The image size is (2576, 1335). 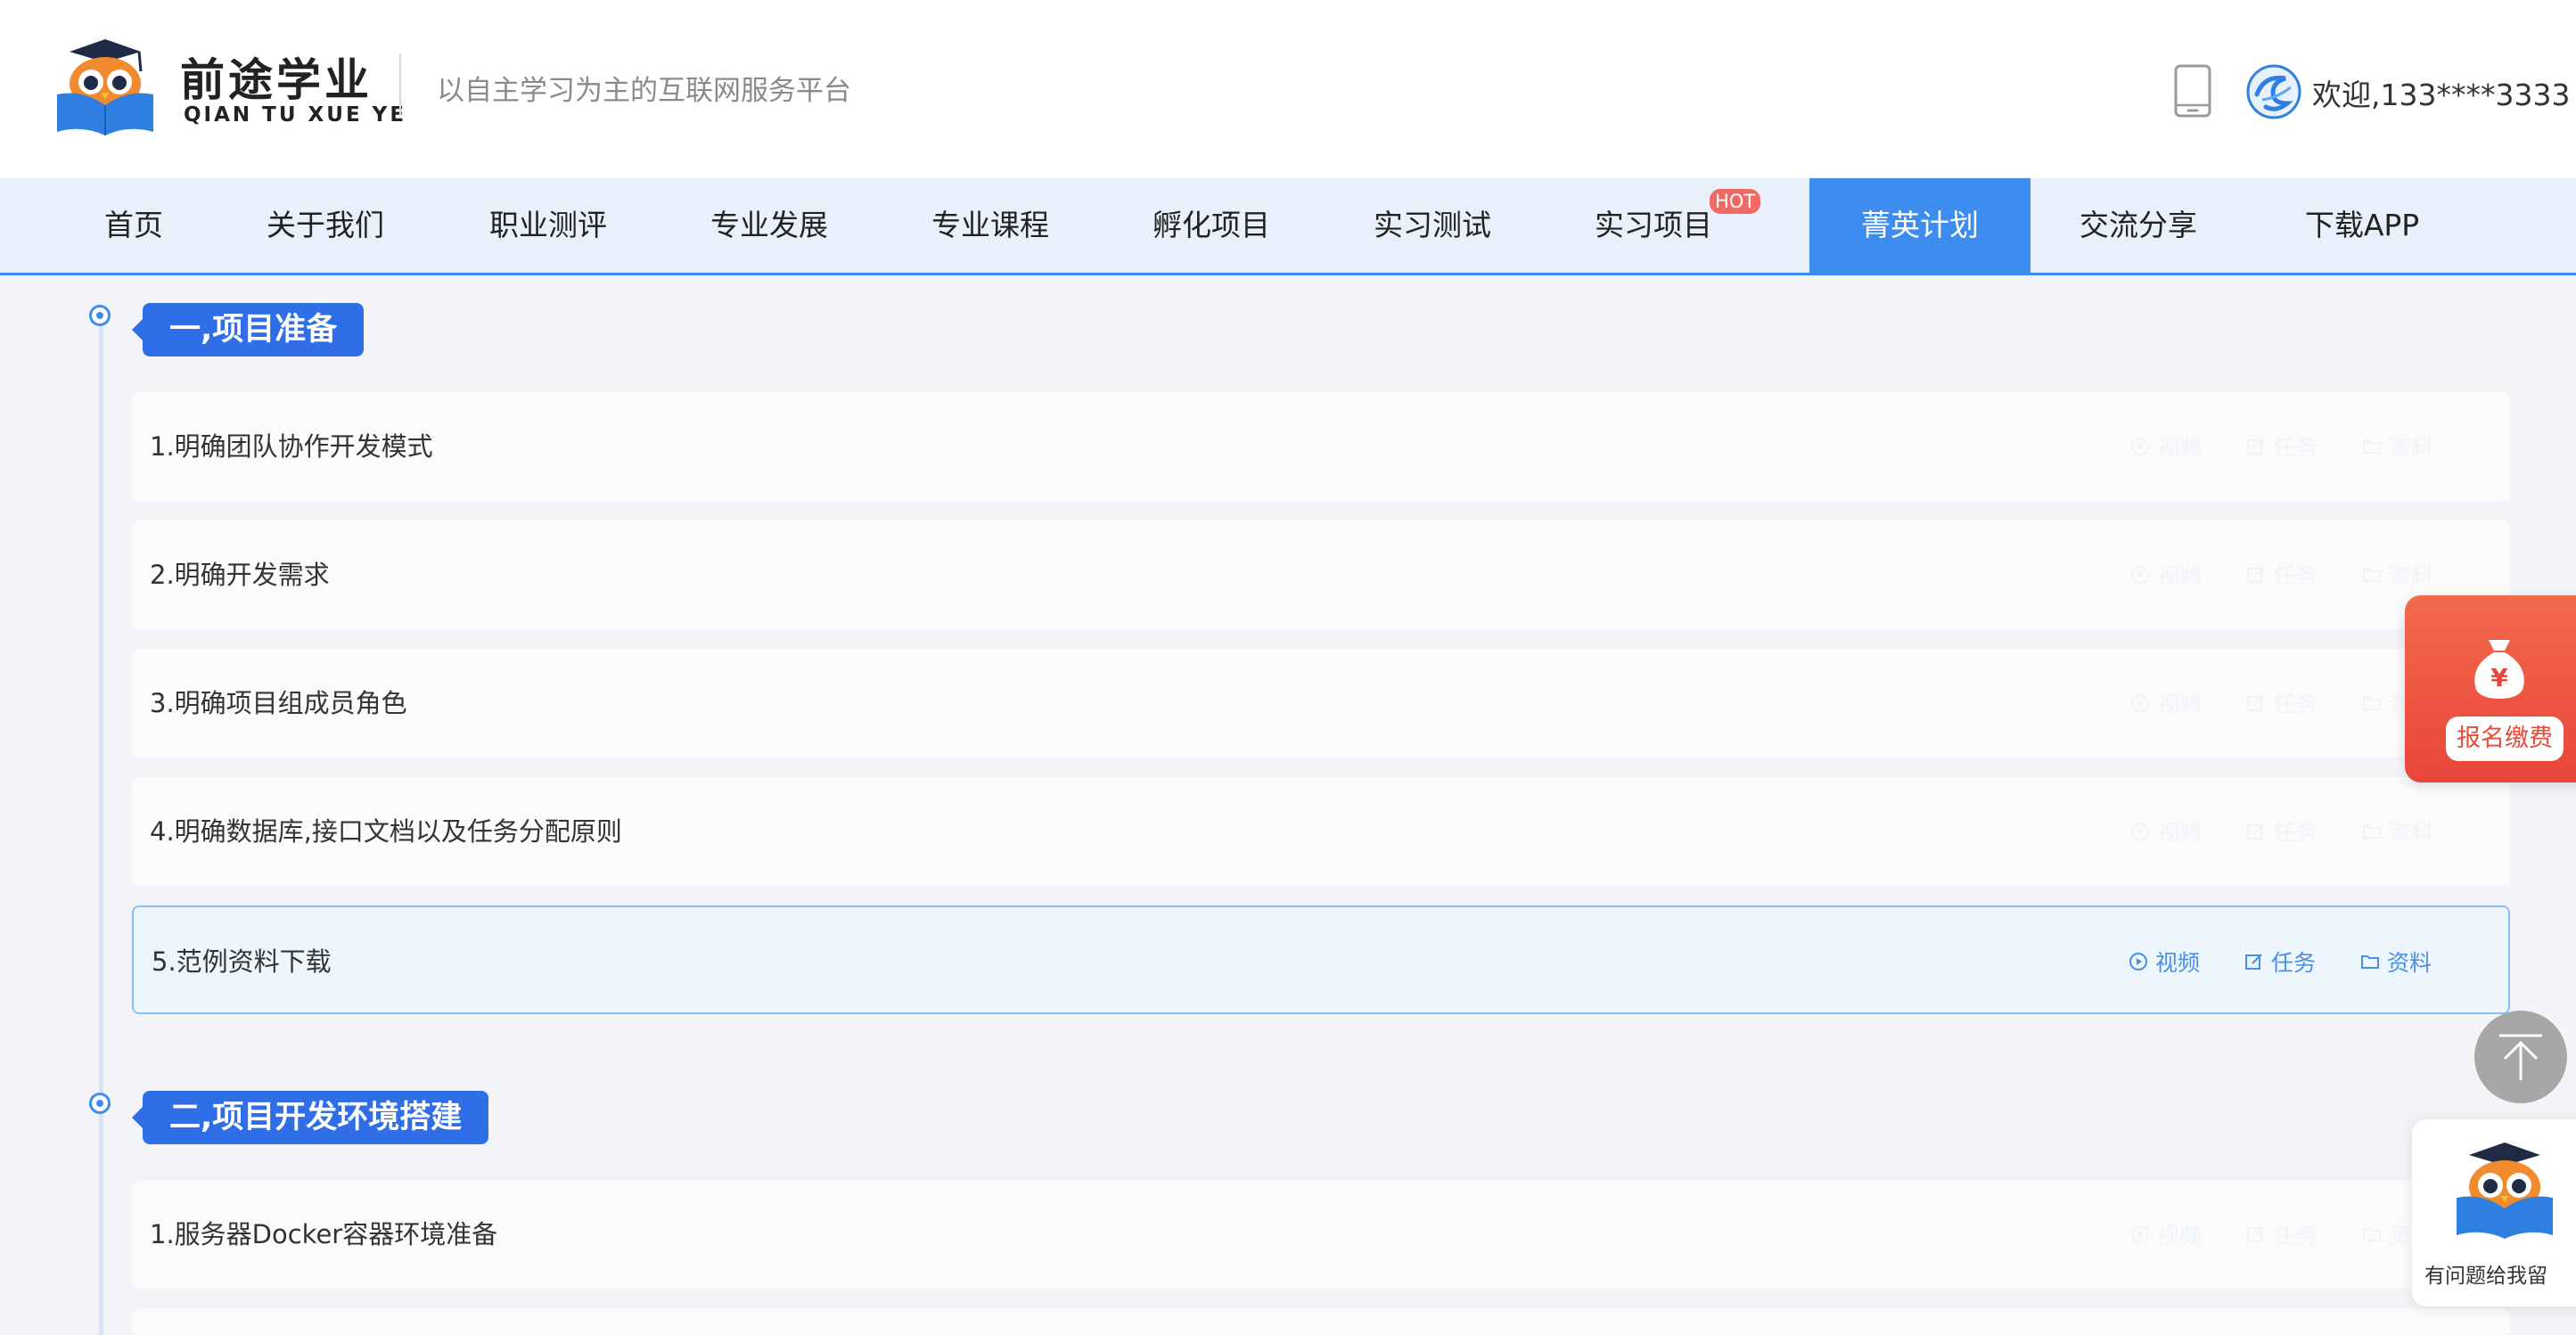 I want to click on lesson-row: 1.服务器Docker容器环境准备 视频 任务 资料, so click(x=1321, y=1234).